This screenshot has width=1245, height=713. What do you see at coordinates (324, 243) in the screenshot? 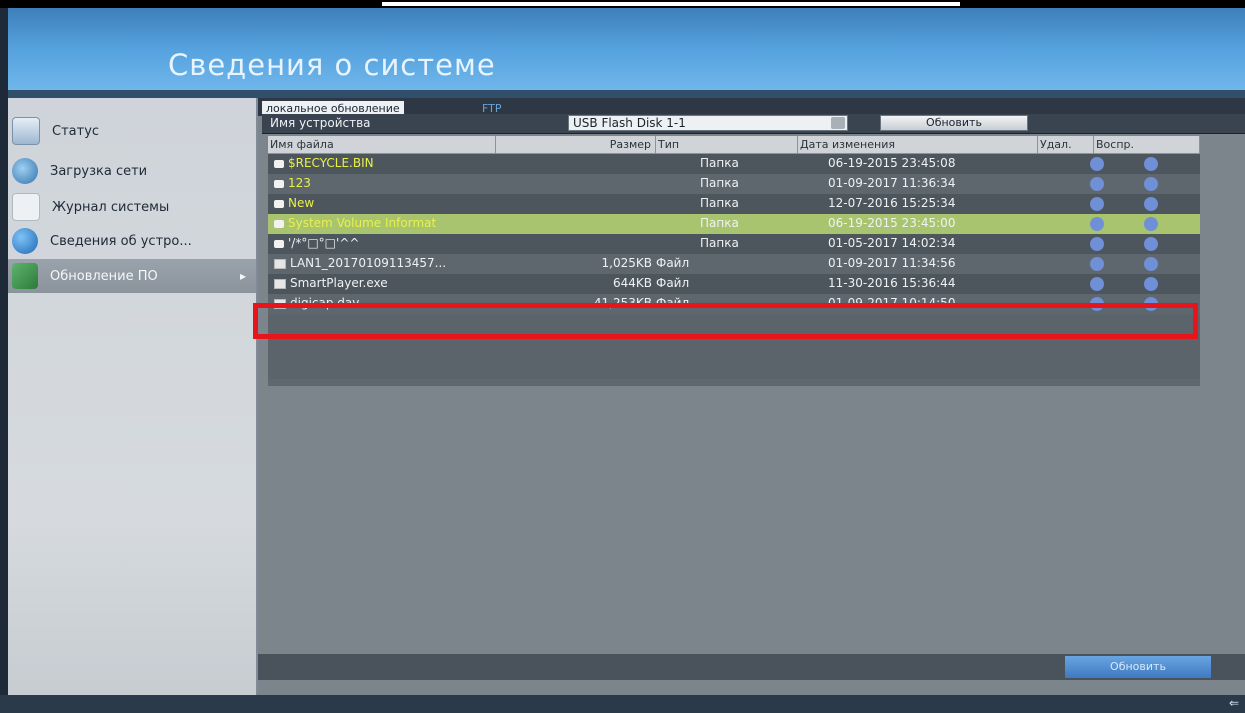
I see `filename-text: '/*°□°□'^^` at bounding box center [324, 243].